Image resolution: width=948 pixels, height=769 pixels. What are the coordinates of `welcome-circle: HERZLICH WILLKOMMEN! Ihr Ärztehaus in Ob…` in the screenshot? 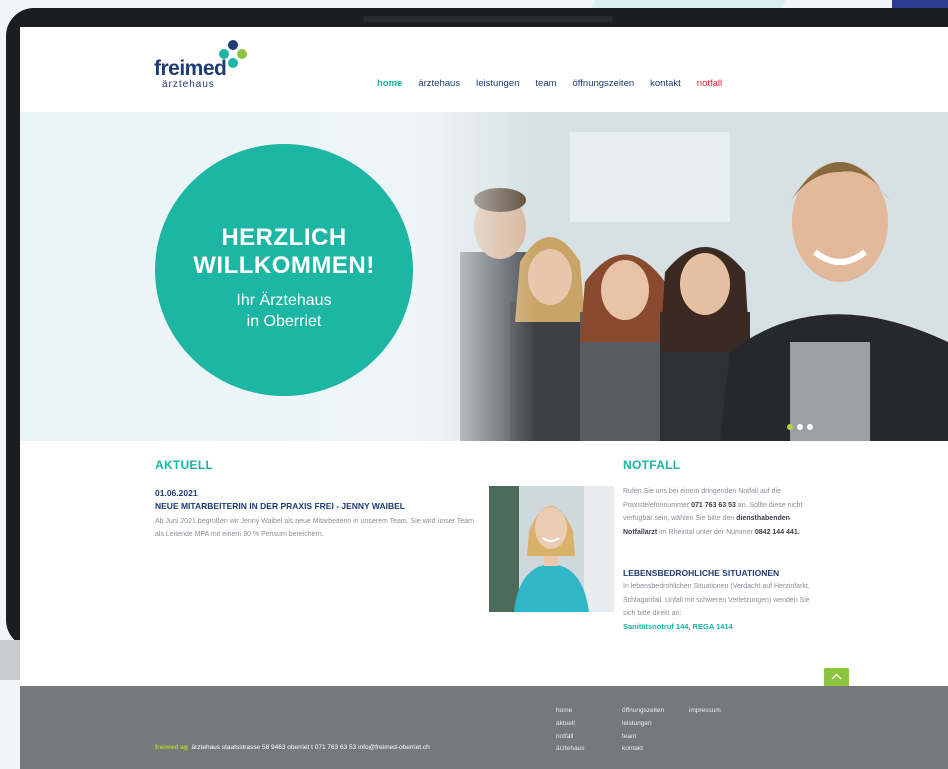 It's located at (284, 270).